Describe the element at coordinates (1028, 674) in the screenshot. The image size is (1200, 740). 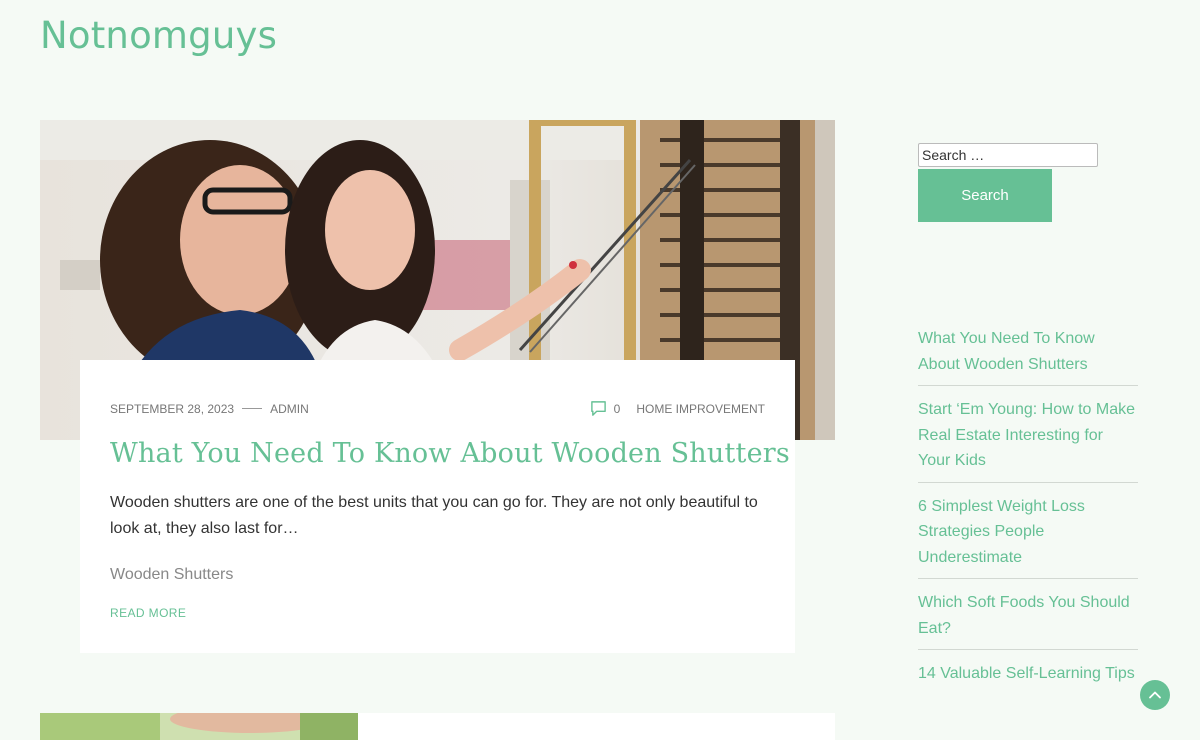
I see `recent-post-link: 14 Valuable Self-Learning Tips` at that location.